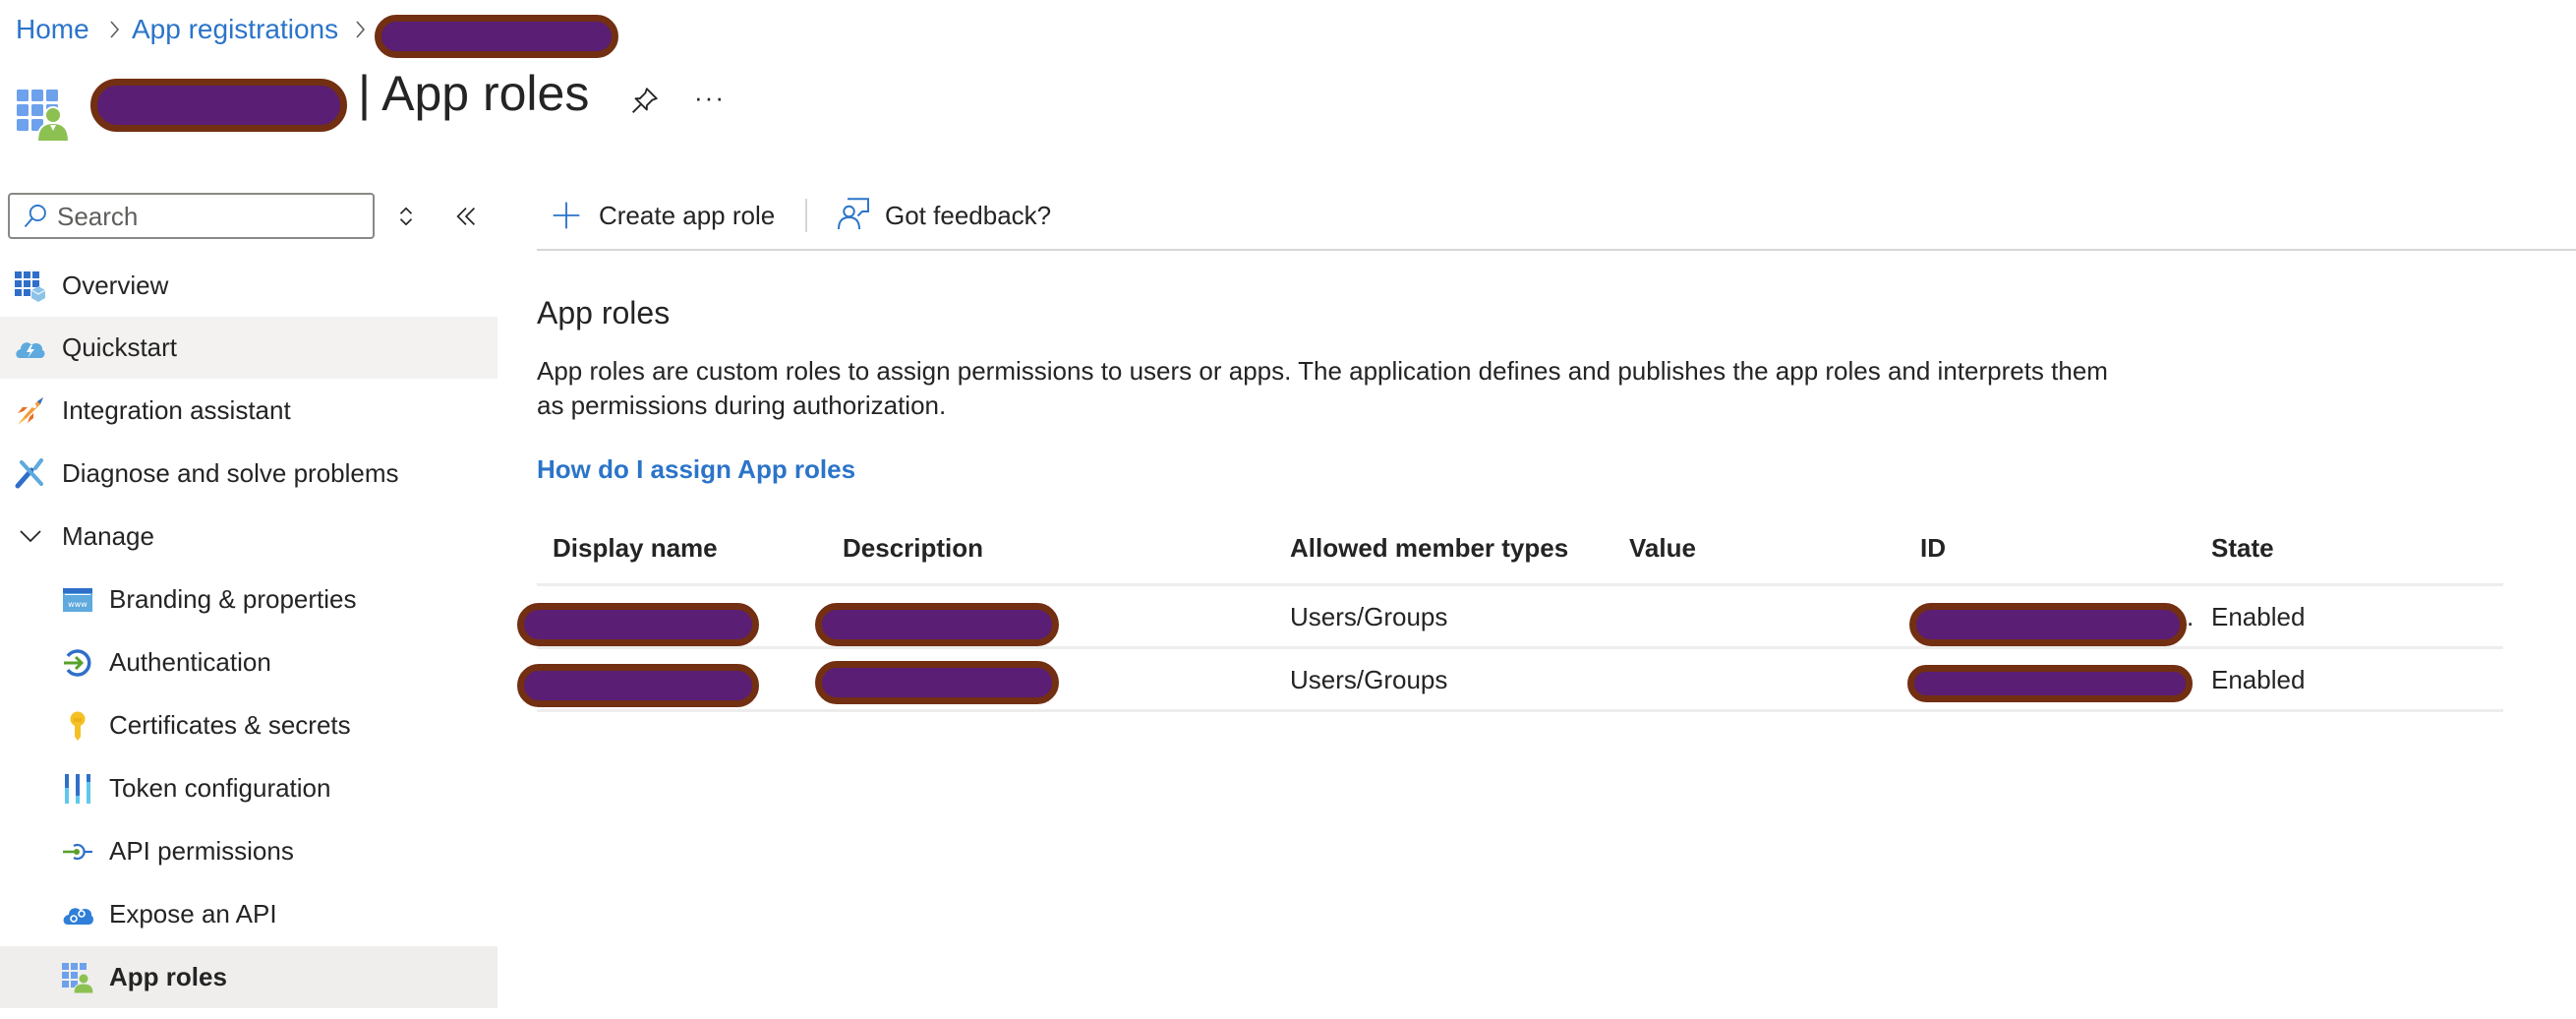  Describe the element at coordinates (853, 214) in the screenshot. I see `feedback-icon` at that location.